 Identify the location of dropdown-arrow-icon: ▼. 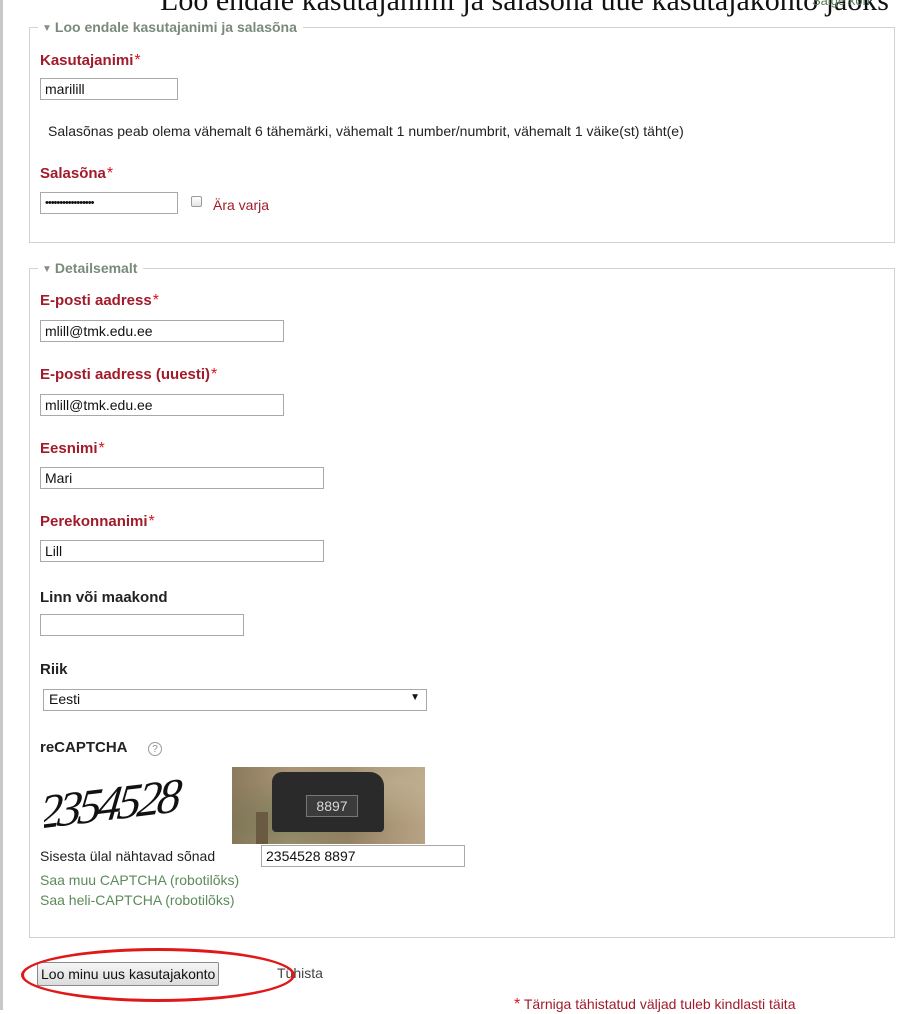
(415, 697).